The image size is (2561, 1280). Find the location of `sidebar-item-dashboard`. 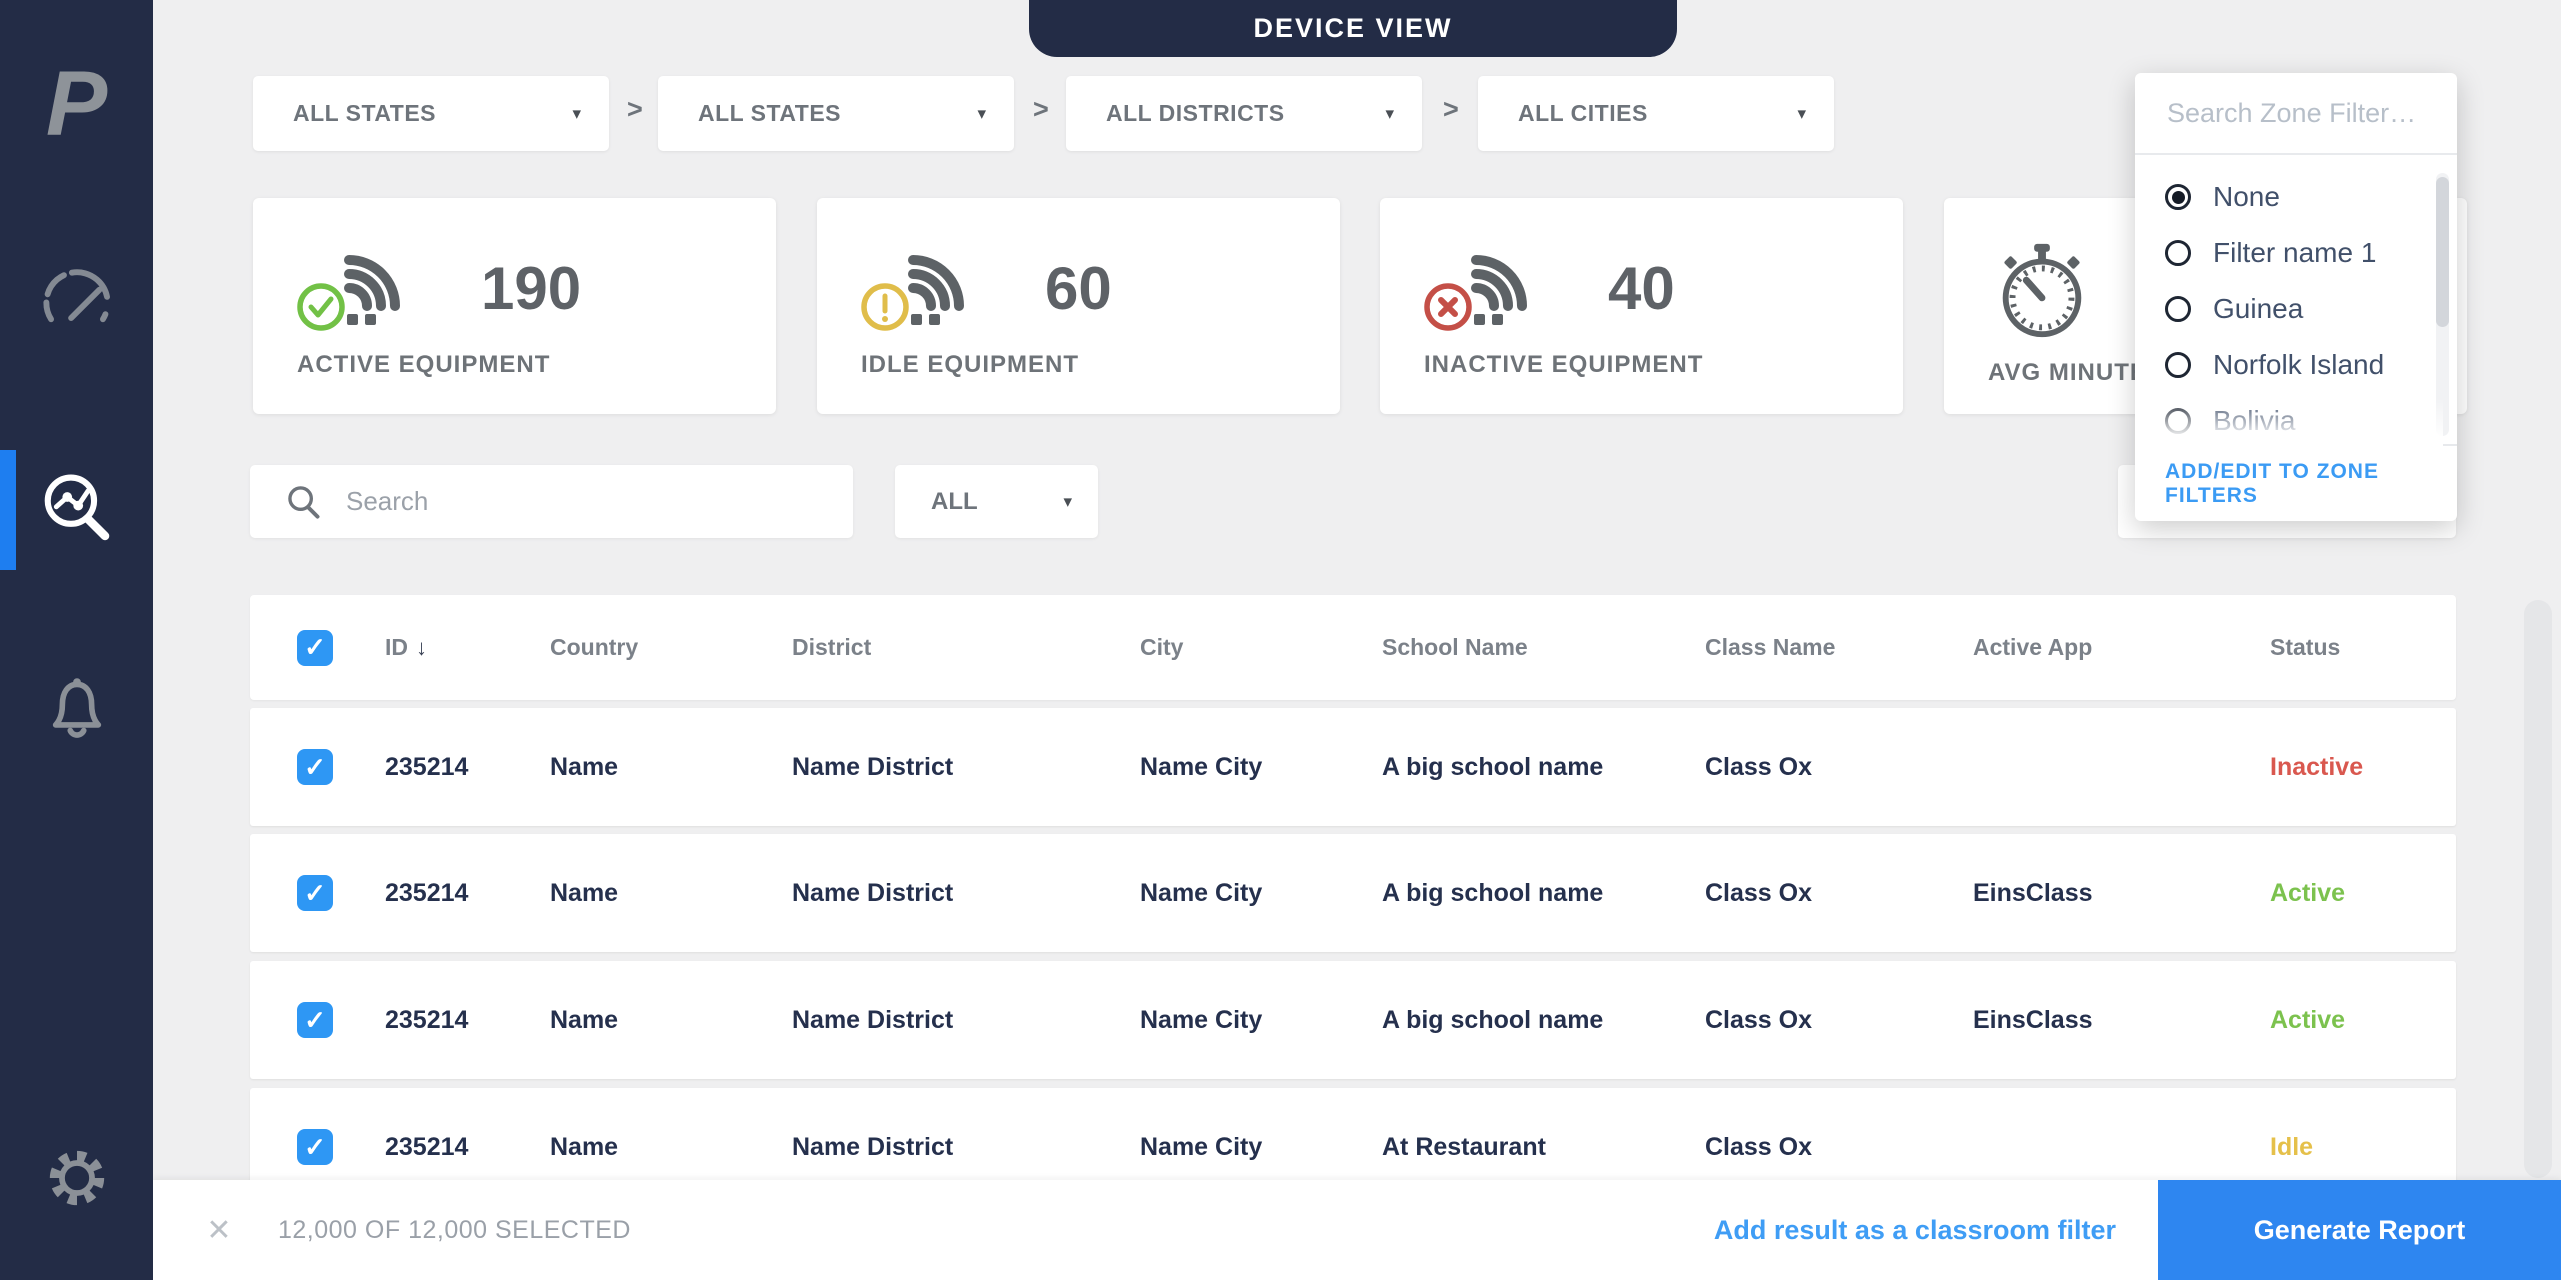

sidebar-item-dashboard is located at coordinates (76, 300).